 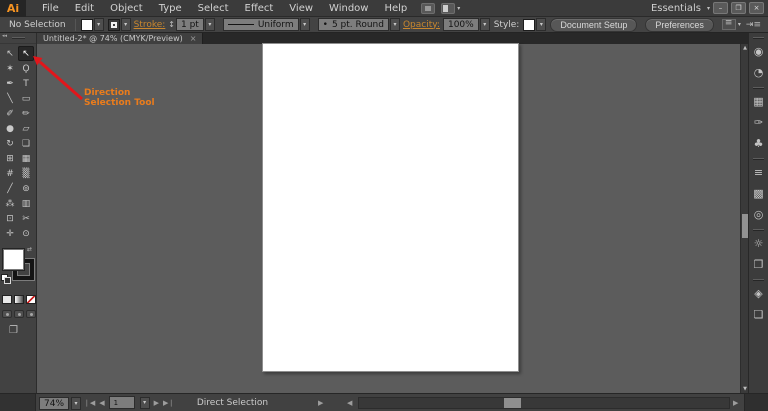 I want to click on stroke-color-swatch, so click(x=113, y=24).